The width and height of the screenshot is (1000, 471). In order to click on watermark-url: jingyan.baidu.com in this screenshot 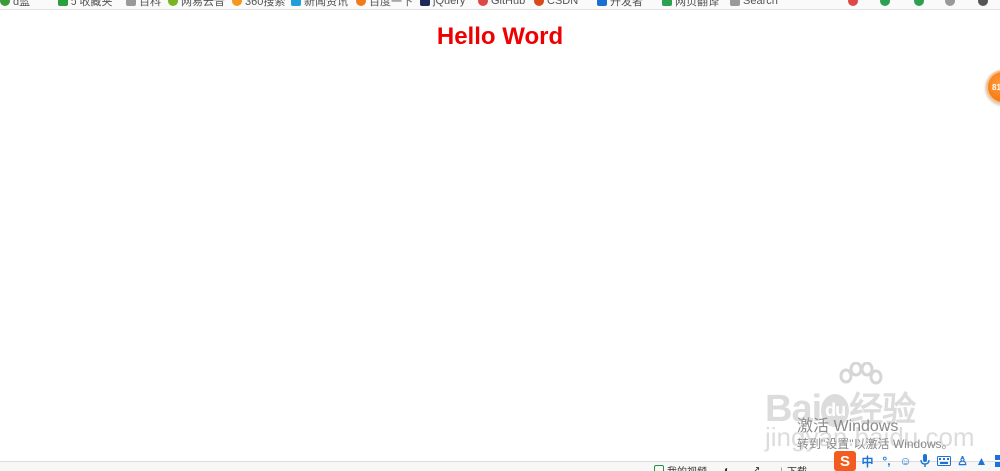, I will do `click(870, 437)`.